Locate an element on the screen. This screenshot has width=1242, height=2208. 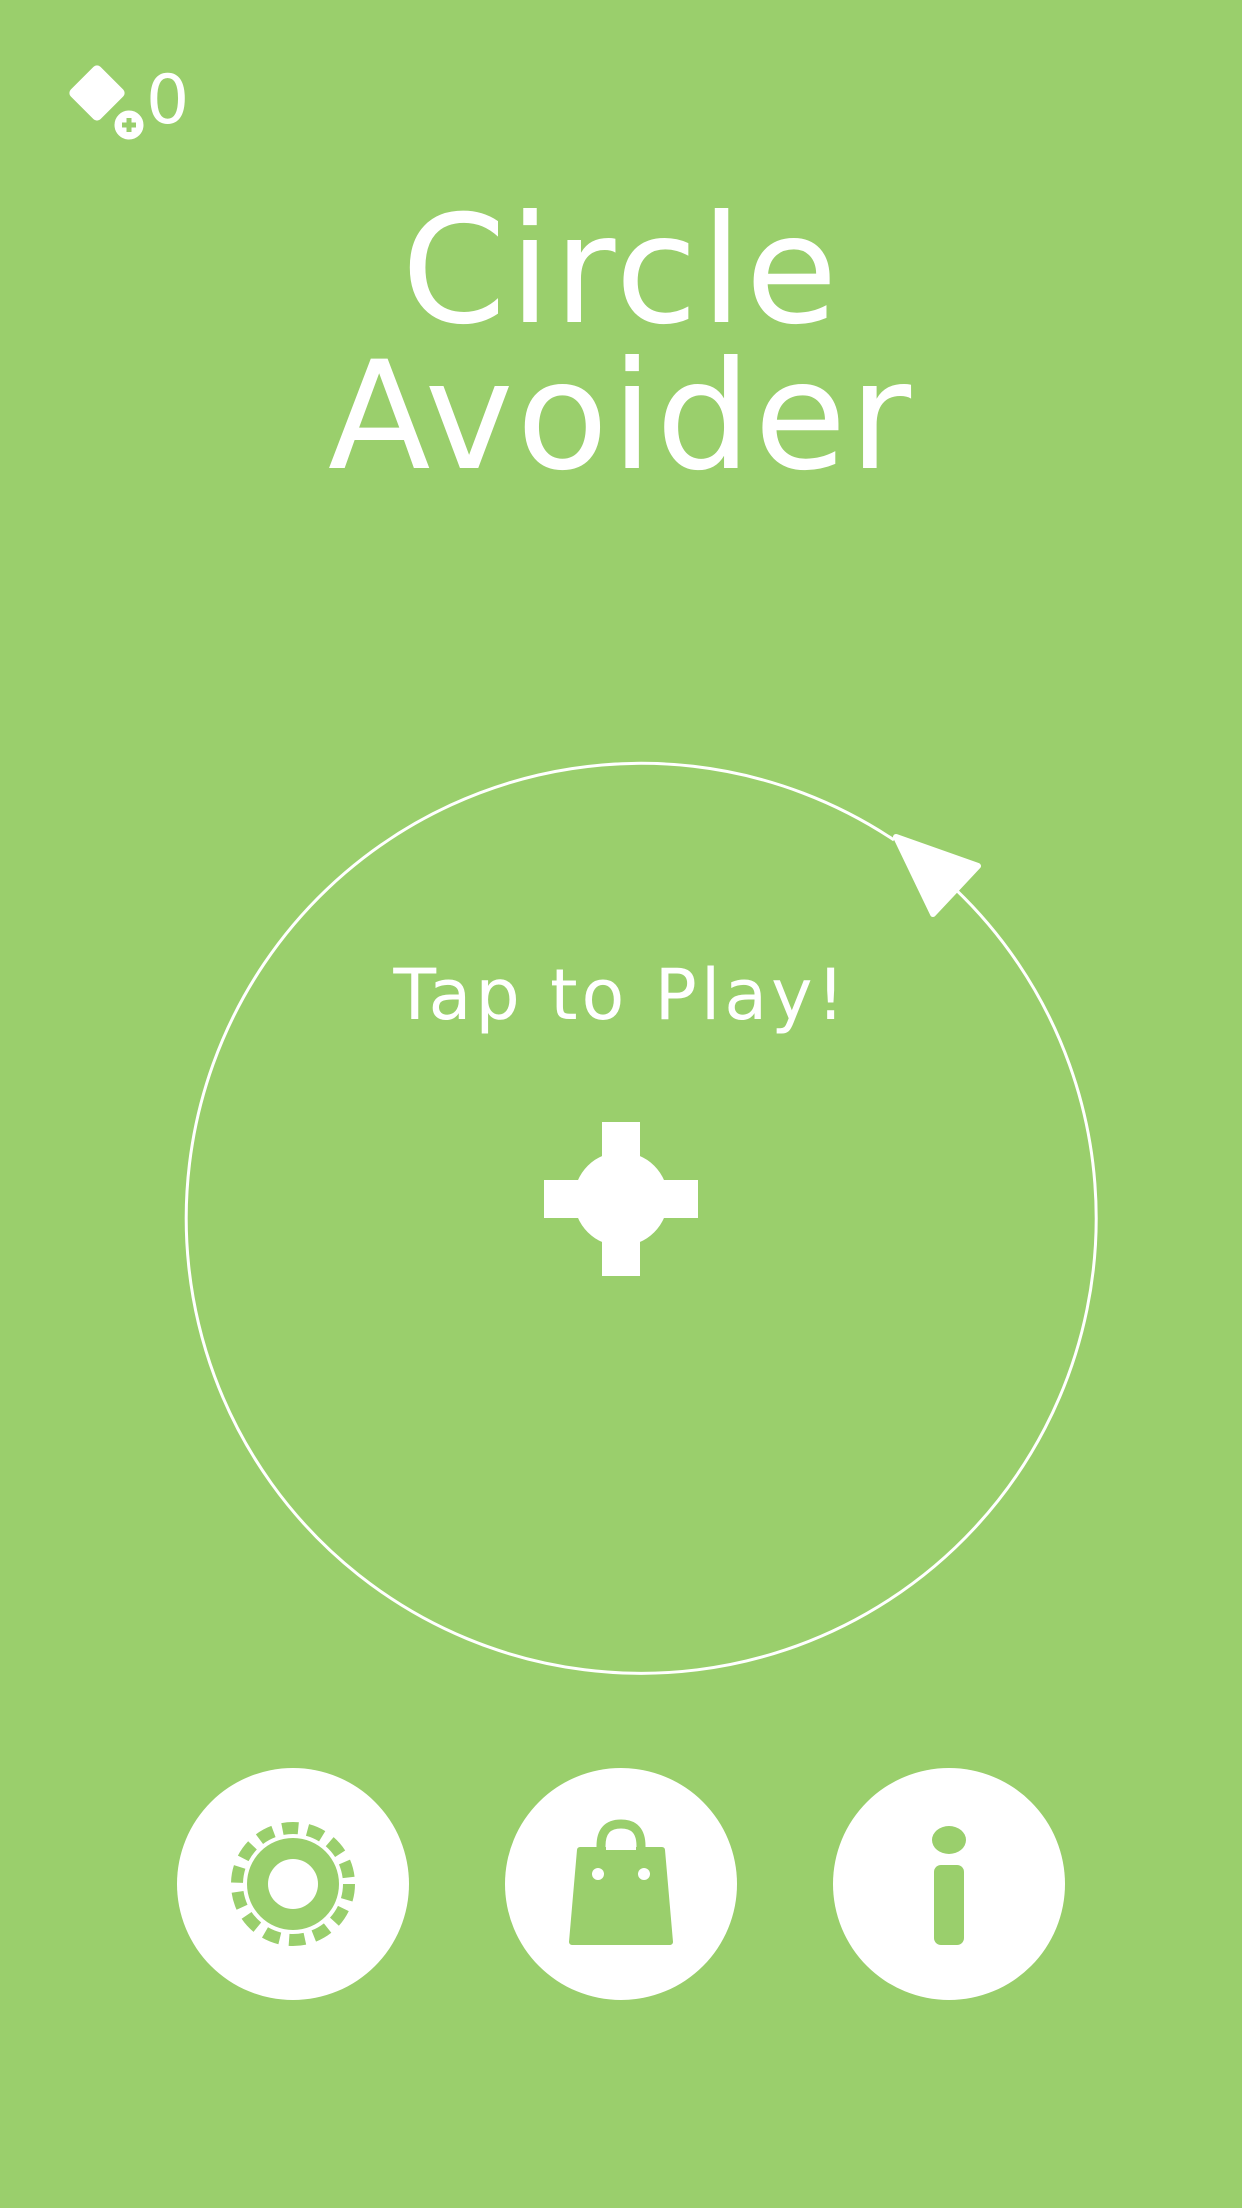
title-line-2: Avoider is located at coordinates (621, 417).